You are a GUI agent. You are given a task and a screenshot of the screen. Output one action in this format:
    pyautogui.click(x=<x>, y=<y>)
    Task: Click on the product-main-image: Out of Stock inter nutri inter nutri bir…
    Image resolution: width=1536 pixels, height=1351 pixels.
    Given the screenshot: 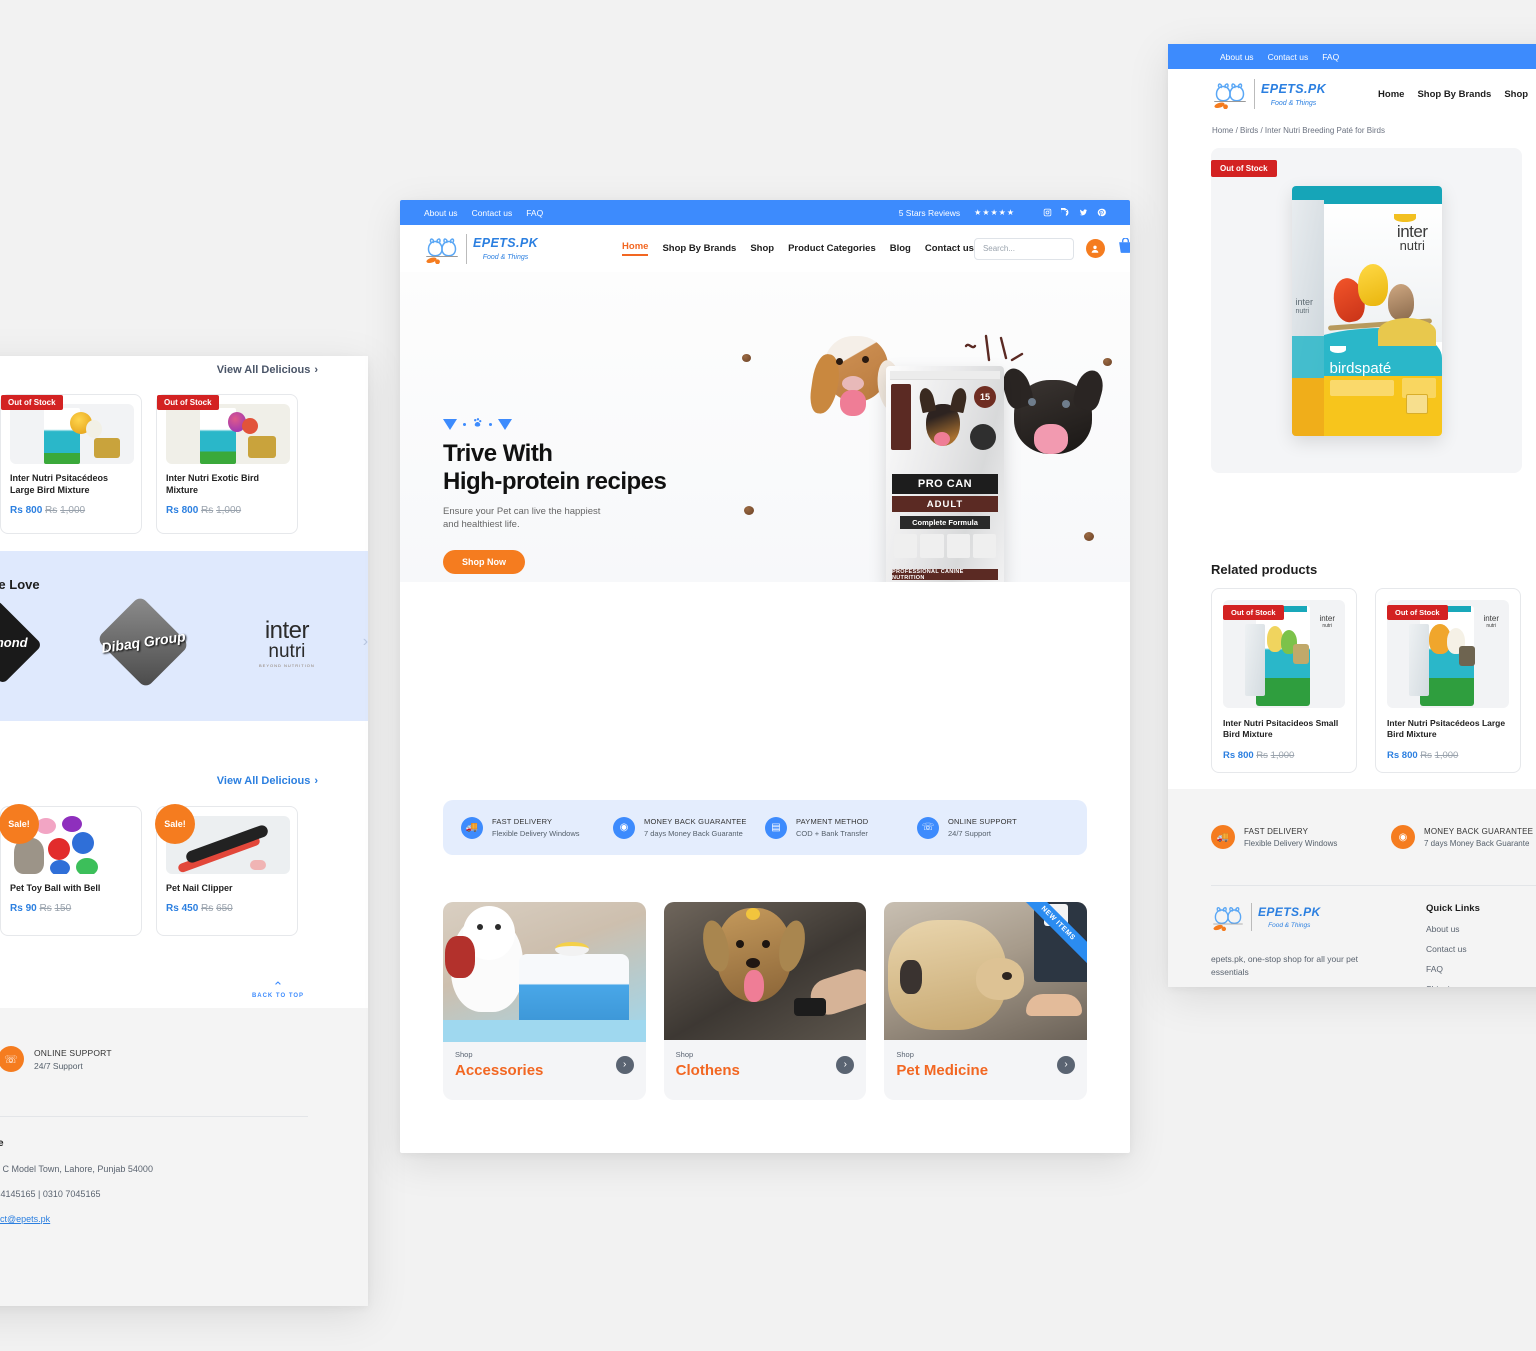 What is the action you would take?
    pyautogui.click(x=1366, y=310)
    